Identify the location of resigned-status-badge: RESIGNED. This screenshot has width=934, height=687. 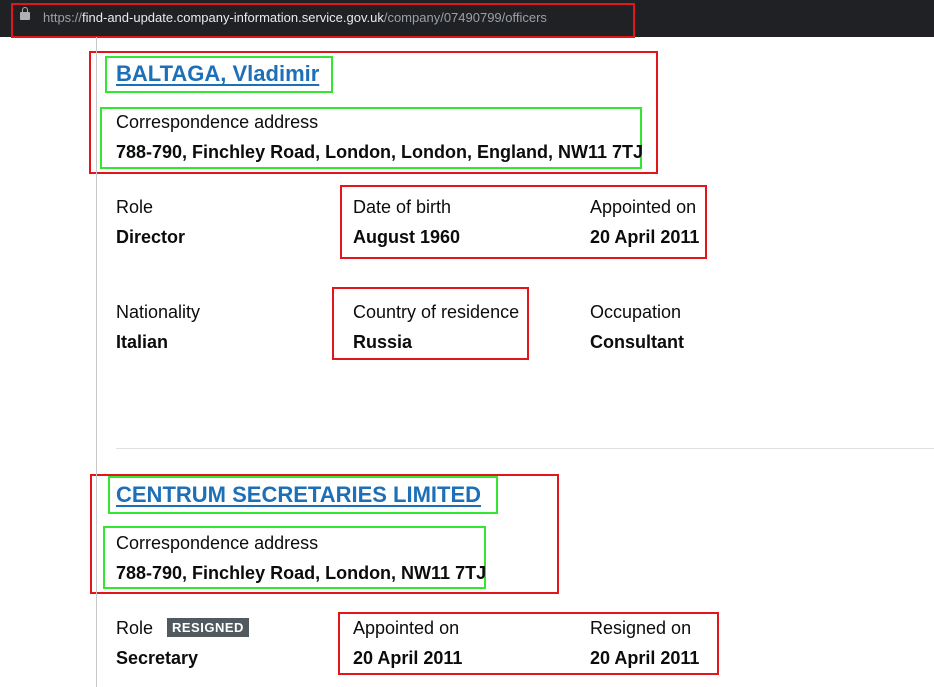
(208, 627).